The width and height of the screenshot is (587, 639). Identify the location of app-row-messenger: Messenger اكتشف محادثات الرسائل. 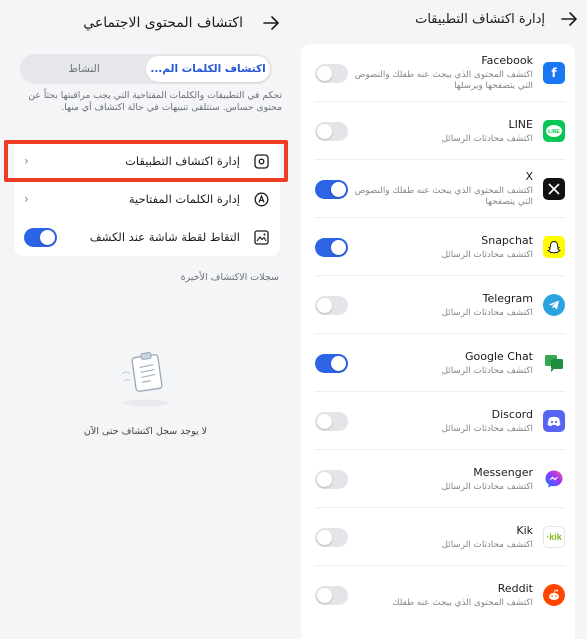
(438, 479).